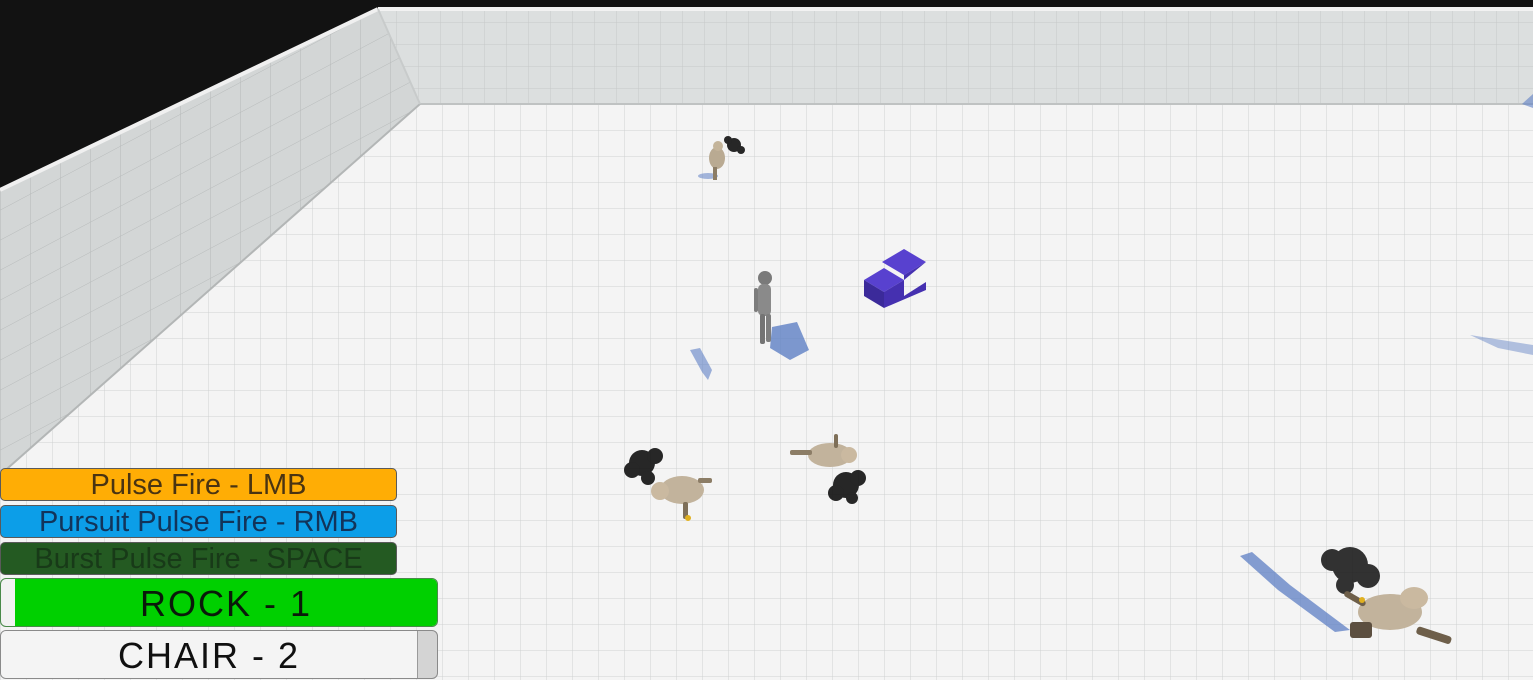  I want to click on player-head, so click(765, 278).